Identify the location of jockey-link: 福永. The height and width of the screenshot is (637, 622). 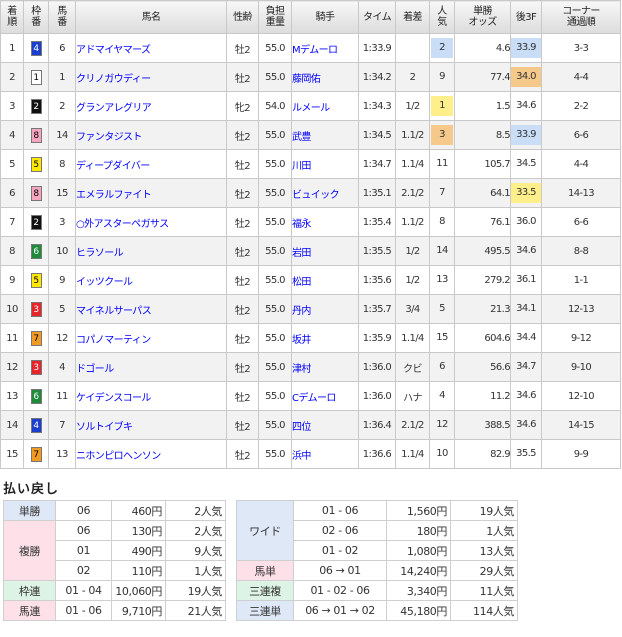
(325, 222).